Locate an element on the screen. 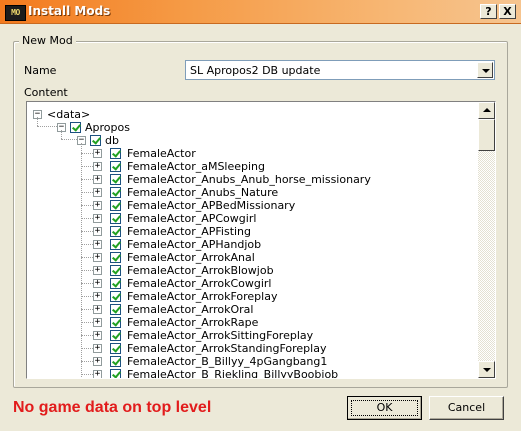 The width and height of the screenshot is (521, 431). tree-item-label: FemaleActor_ArrokSittingForeplay is located at coordinates (220, 335).